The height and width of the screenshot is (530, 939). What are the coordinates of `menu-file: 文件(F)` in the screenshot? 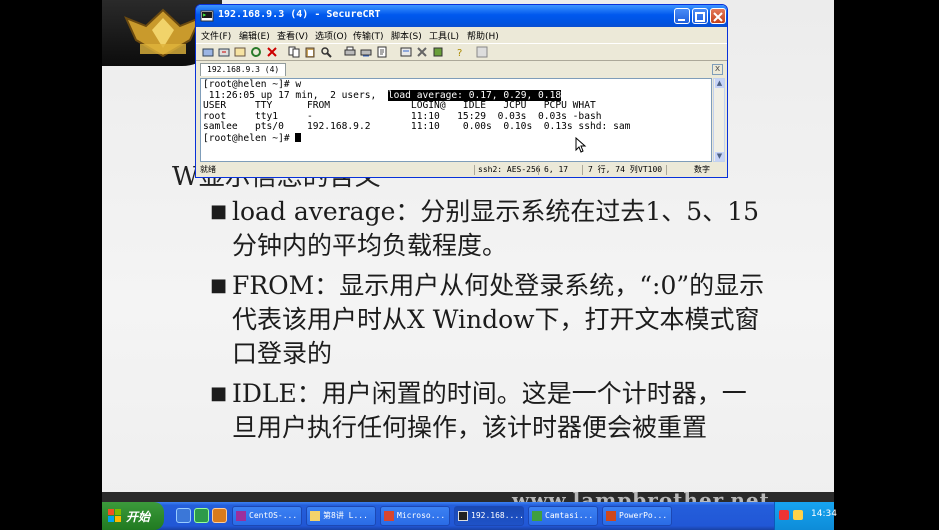 It's located at (216, 35).